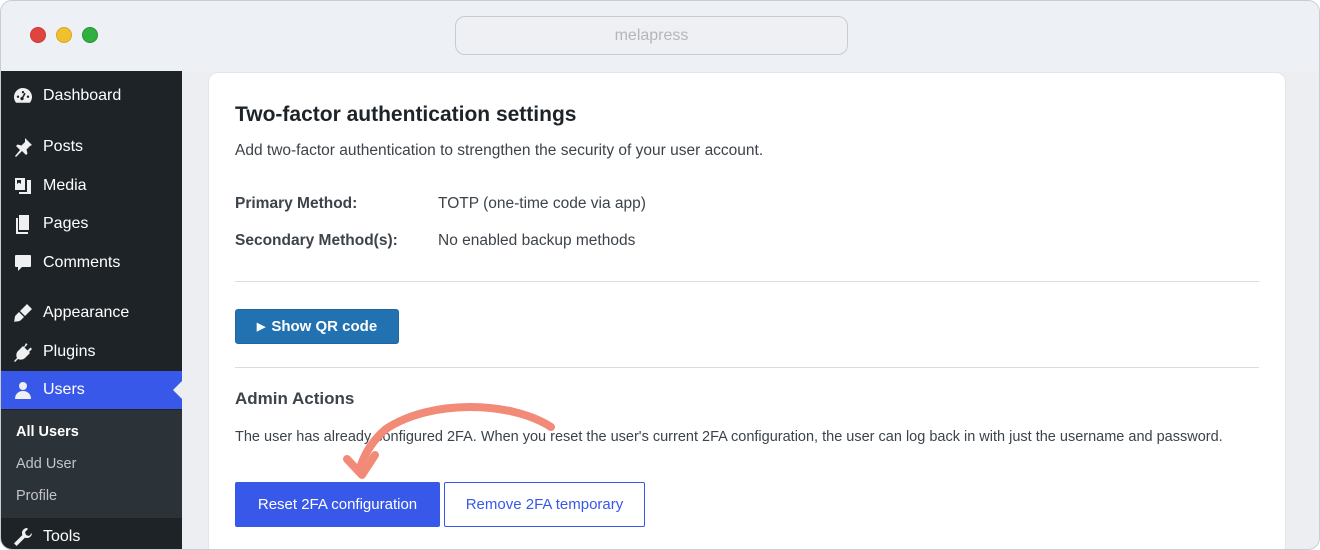 This screenshot has width=1320, height=550. I want to click on pin-icon, so click(23, 147).